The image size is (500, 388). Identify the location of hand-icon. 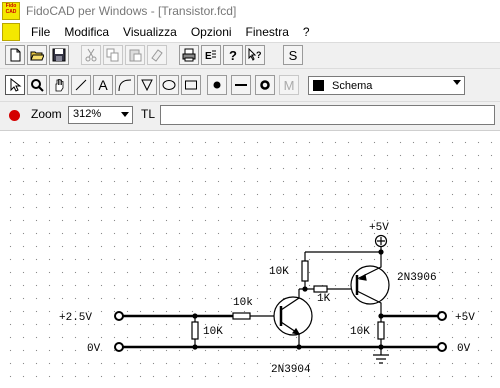
(59, 85).